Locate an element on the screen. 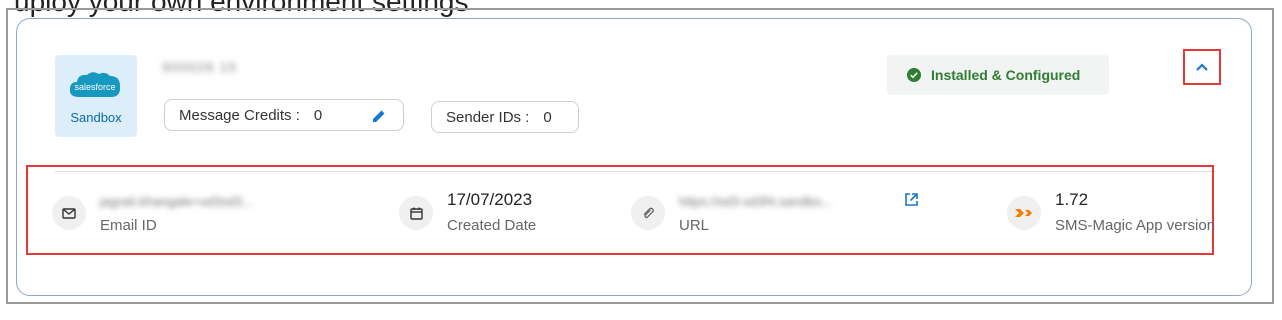 Image resolution: width=1282 pixels, height=320 pixels. message-credits-pill: Message Credits : 0 is located at coordinates (284, 115).